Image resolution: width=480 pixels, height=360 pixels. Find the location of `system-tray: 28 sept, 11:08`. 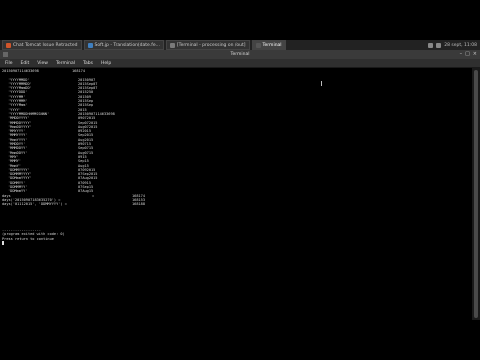

system-tray: 28 sept, 11:08 is located at coordinates (454, 45).